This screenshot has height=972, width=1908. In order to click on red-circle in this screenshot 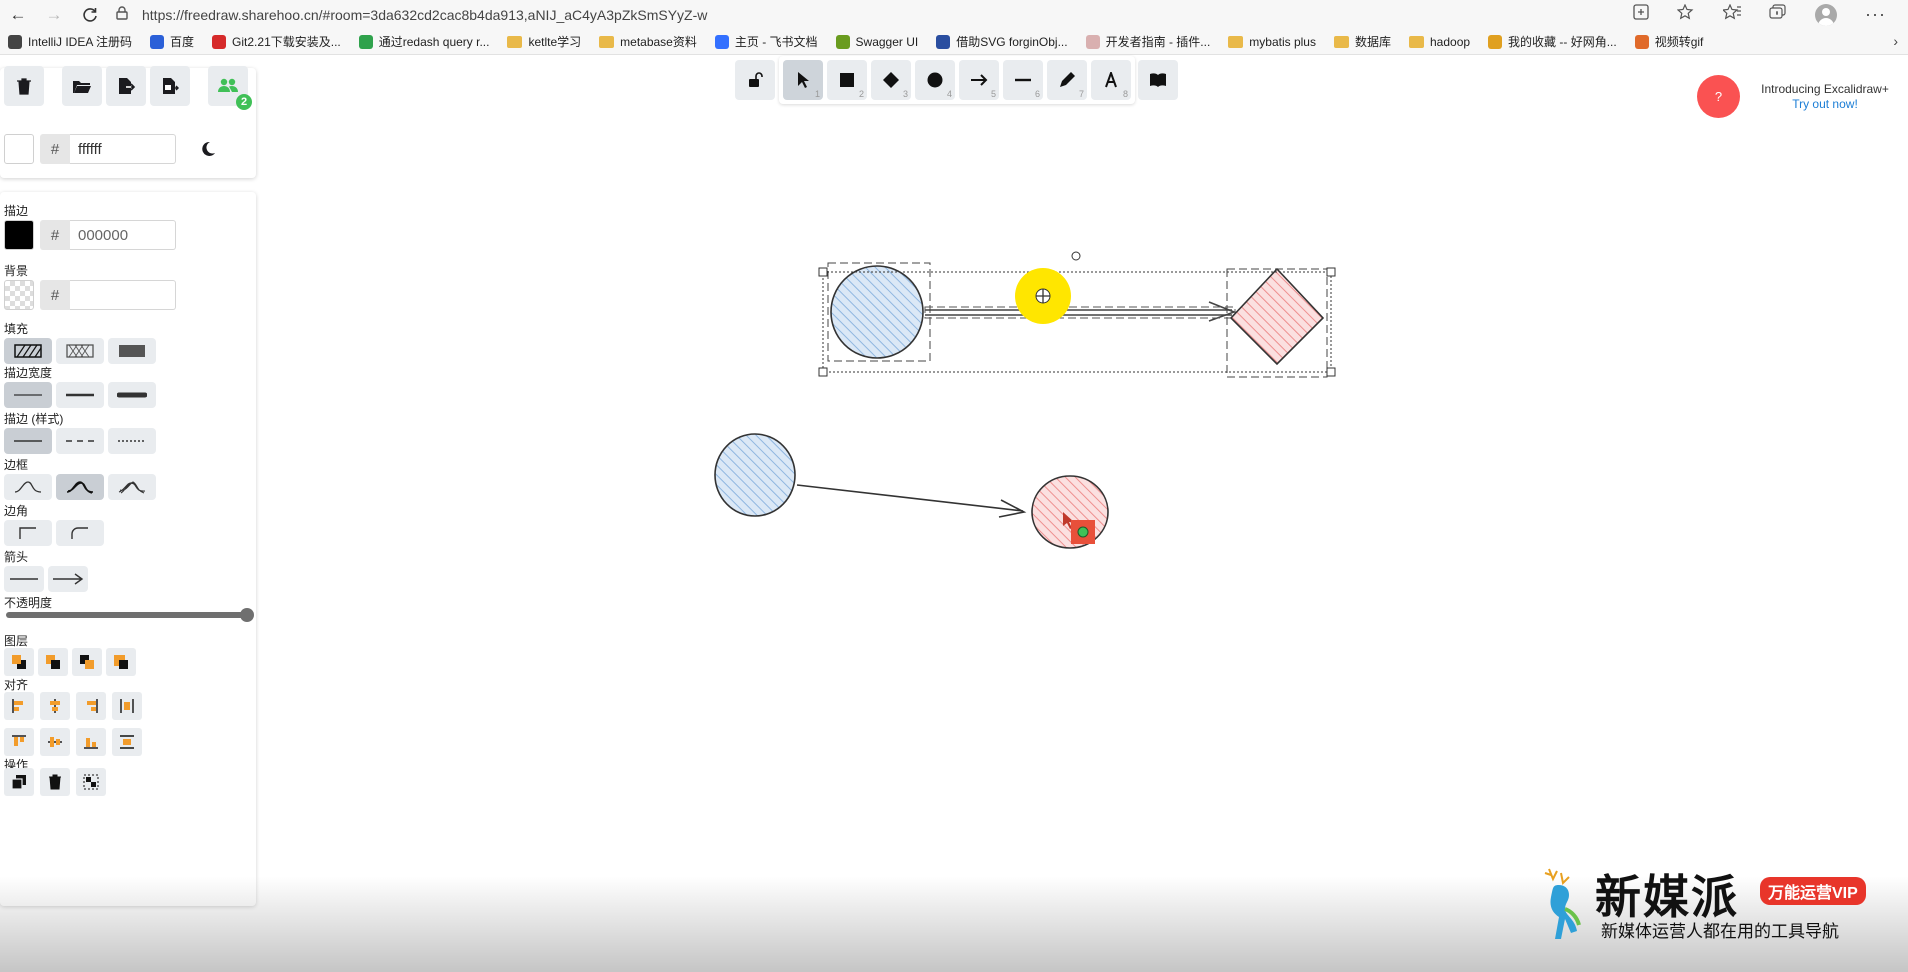, I will do `click(1070, 512)`.